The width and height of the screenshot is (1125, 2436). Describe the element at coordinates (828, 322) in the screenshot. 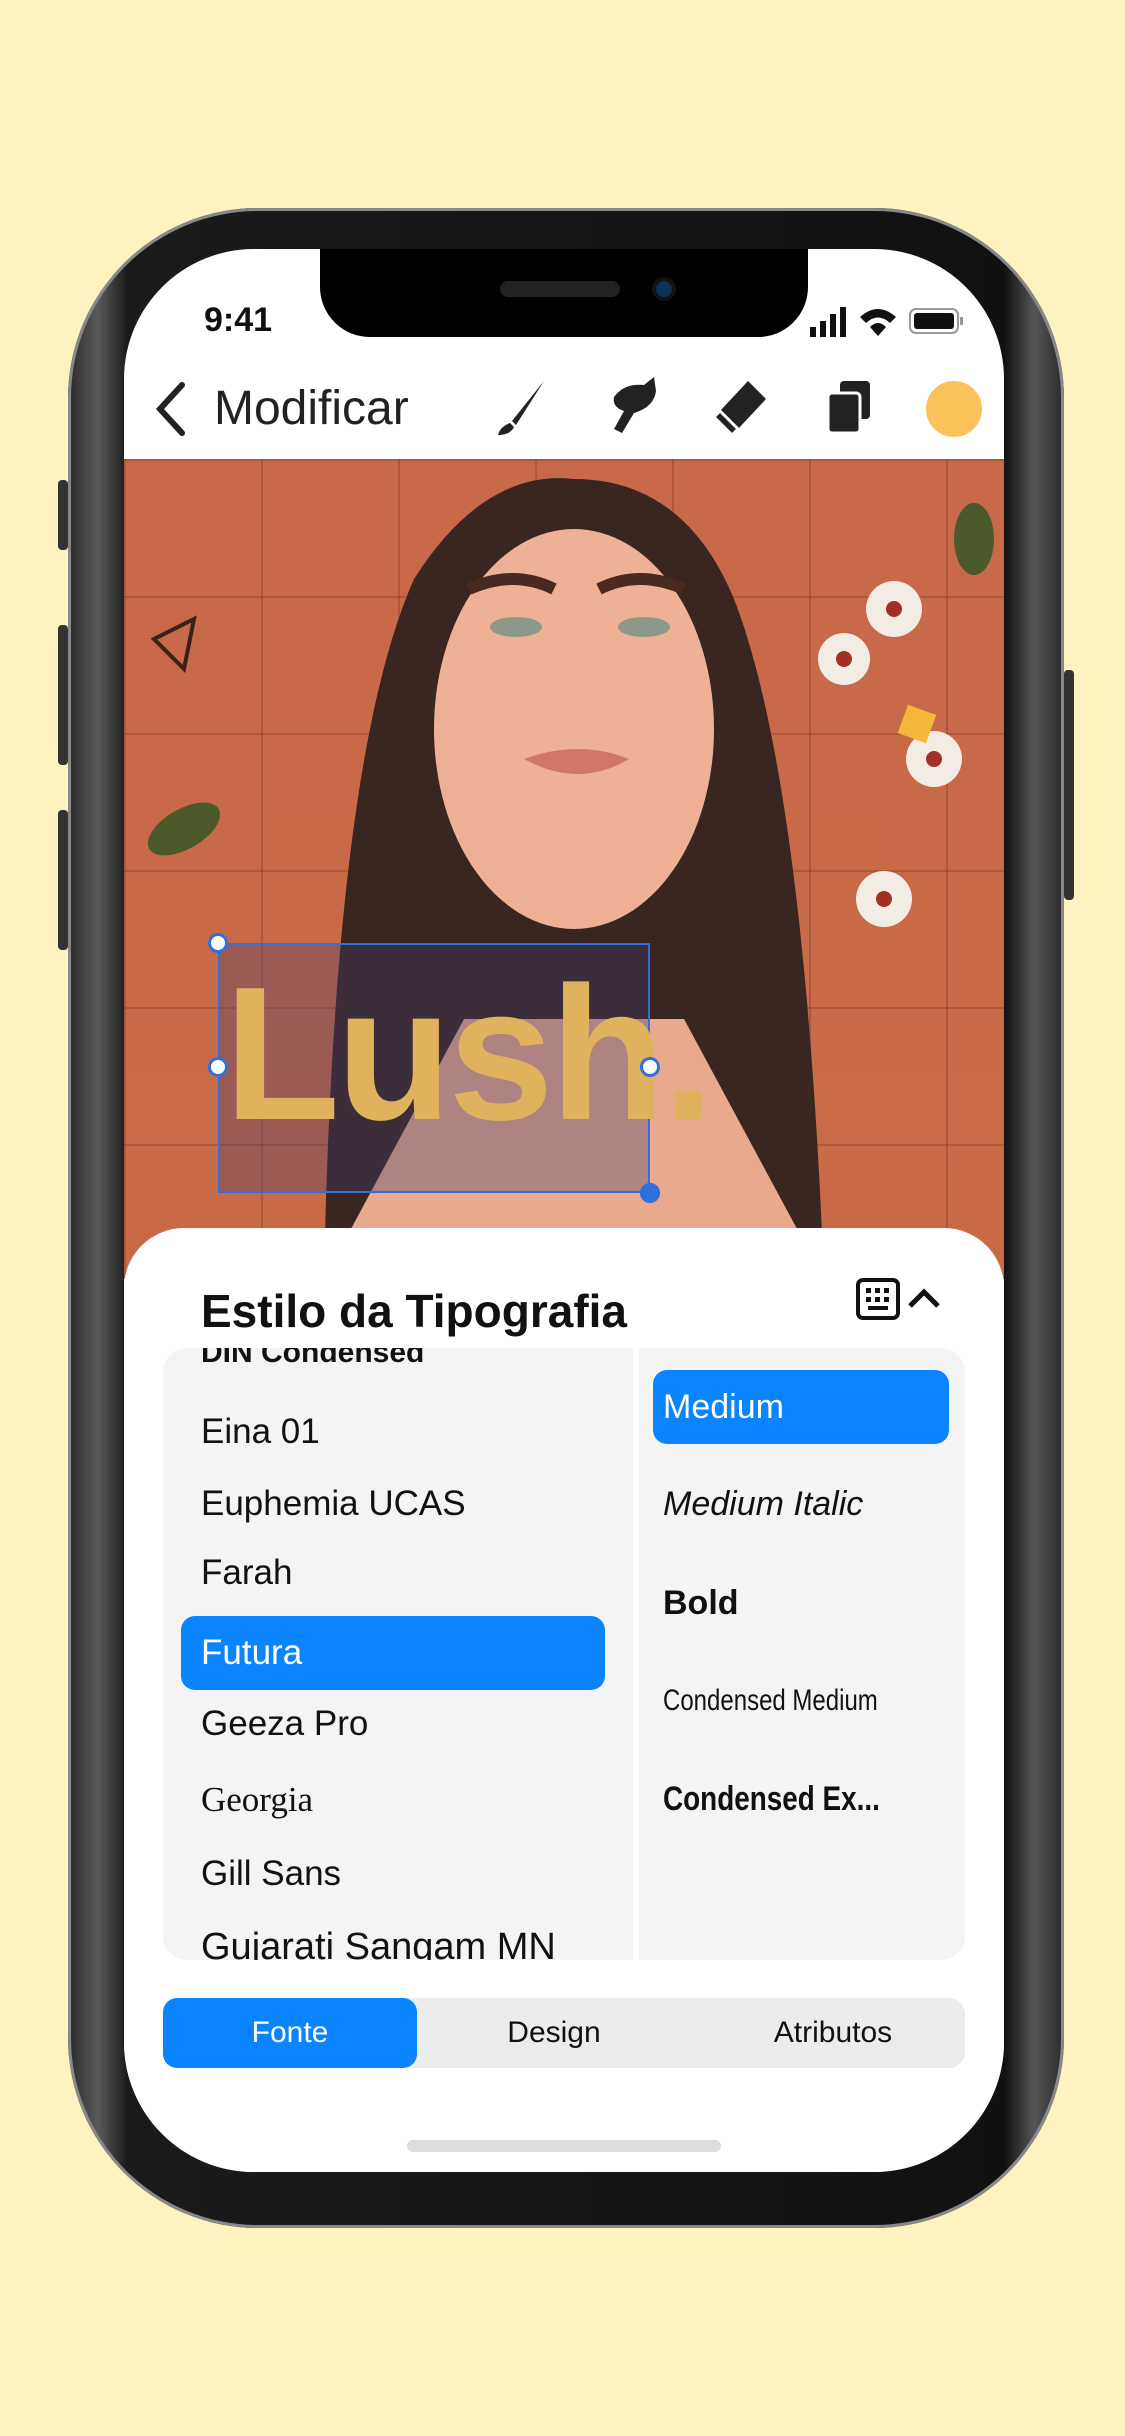

I see `signal-icon` at that location.